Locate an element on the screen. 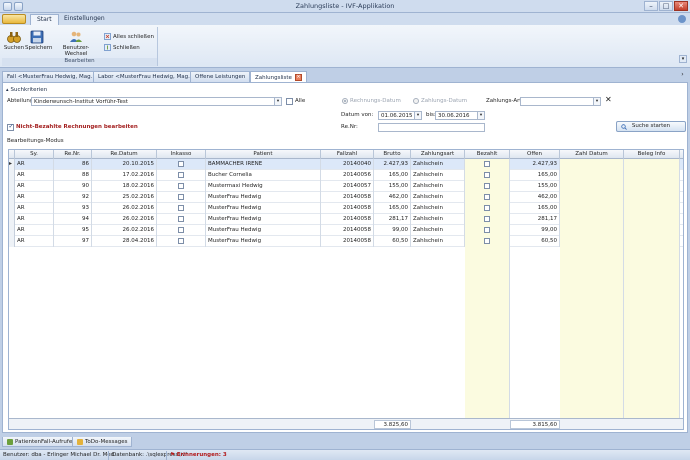  maximize-button: □ is located at coordinates (666, 6).